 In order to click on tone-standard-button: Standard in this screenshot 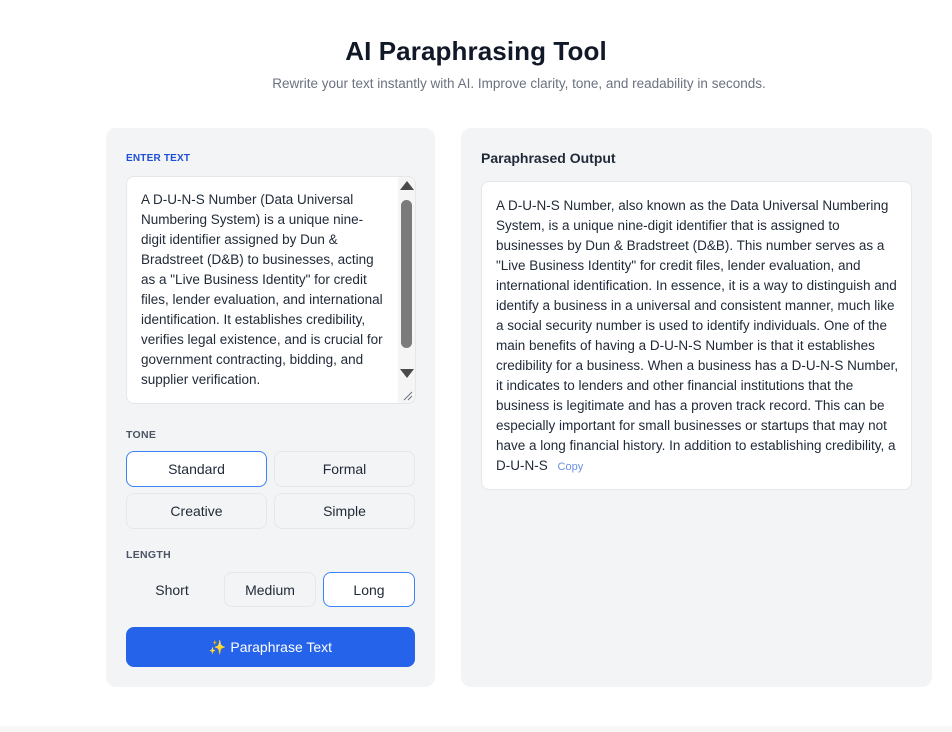, I will do `click(196, 469)`.